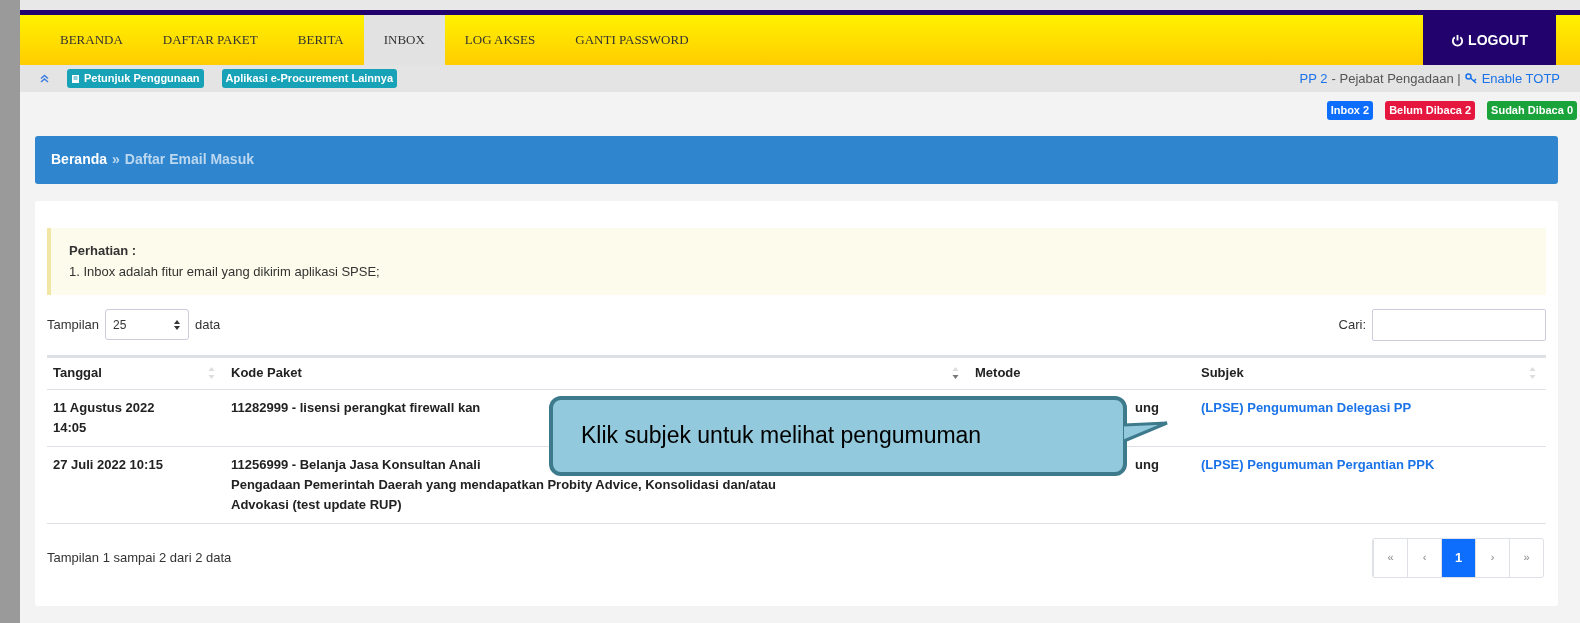  Describe the element at coordinates (139, 557) in the screenshot. I see `table-info: Tampilan 1 sampai 2 dari 2 data` at that location.